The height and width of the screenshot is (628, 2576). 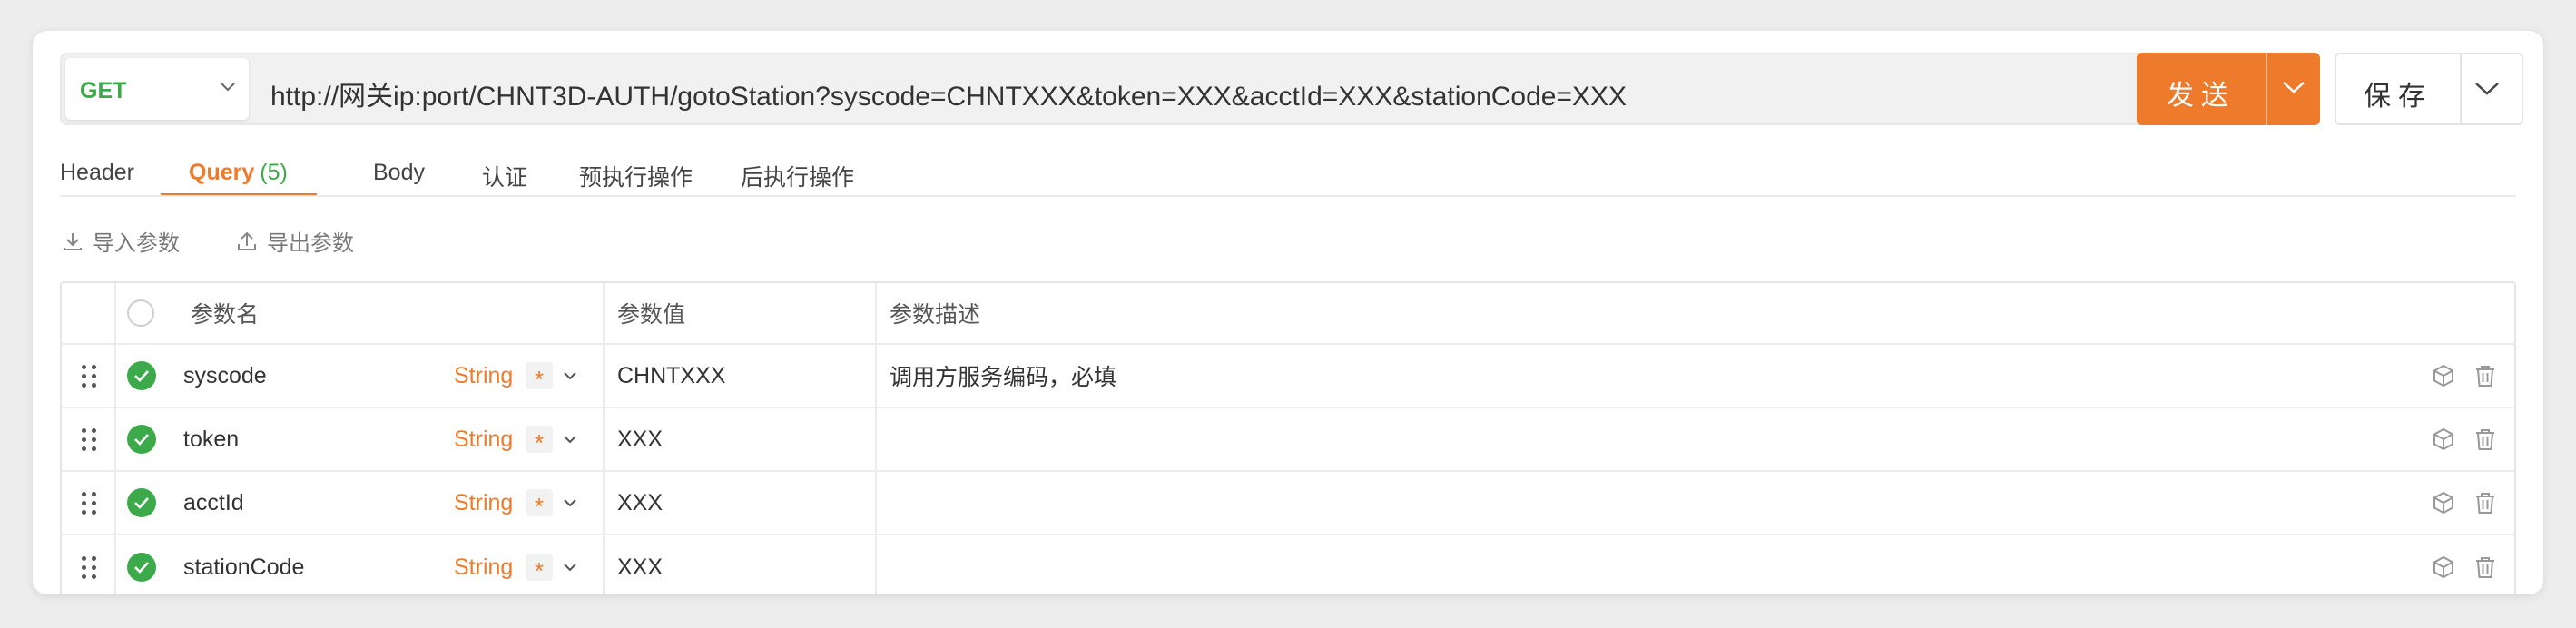 I want to click on param-name: acctId, so click(x=213, y=503).